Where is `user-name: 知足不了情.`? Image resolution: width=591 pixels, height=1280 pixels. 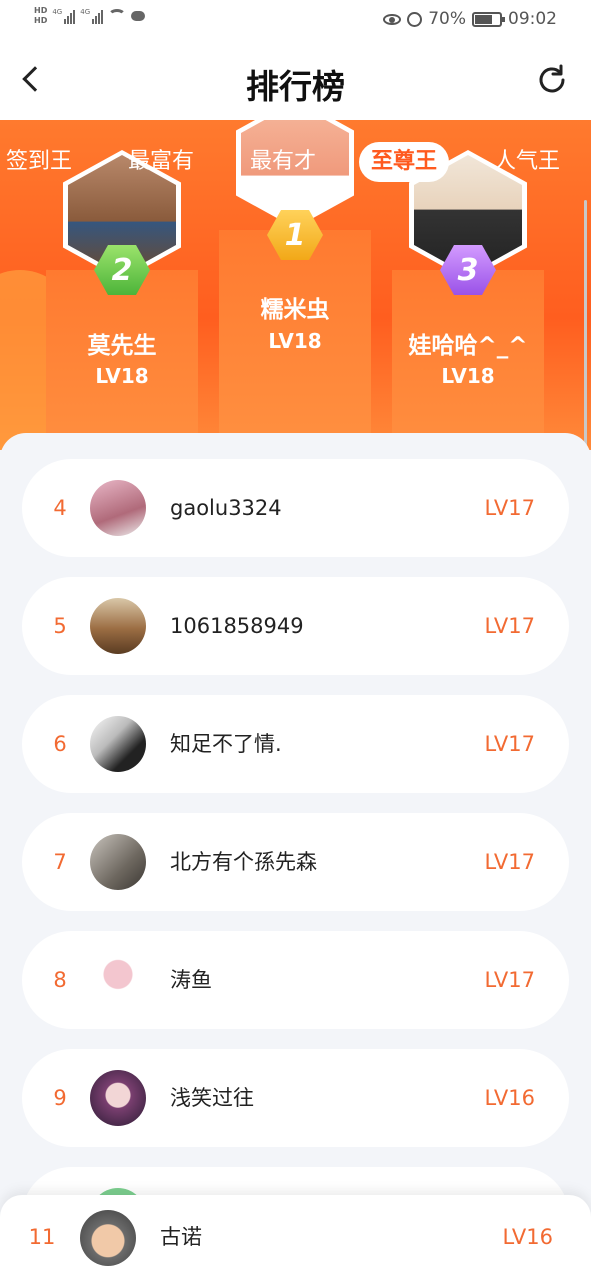 user-name: 知足不了情. is located at coordinates (226, 744).